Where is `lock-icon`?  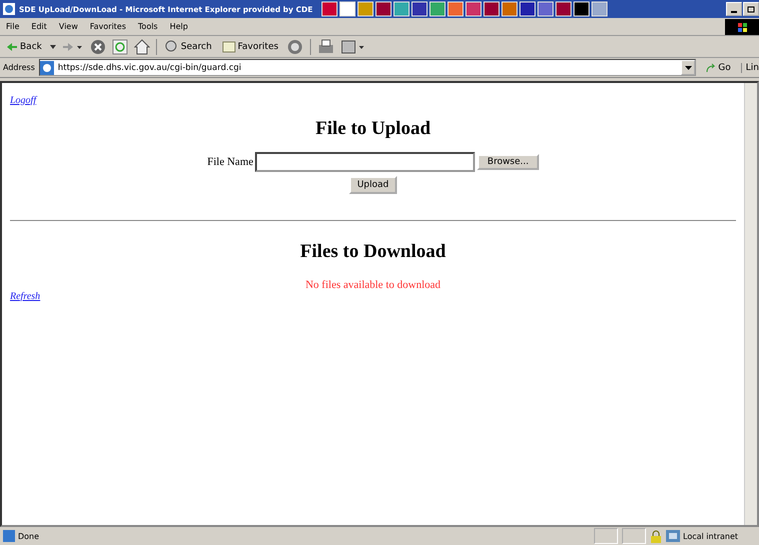
lock-icon is located at coordinates (656, 536).